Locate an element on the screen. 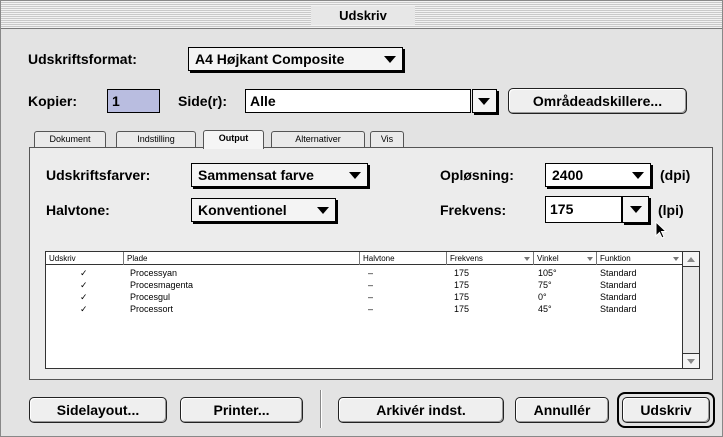 This screenshot has width=723, height=437. col-header-function-label: Funktion is located at coordinates (615, 258).